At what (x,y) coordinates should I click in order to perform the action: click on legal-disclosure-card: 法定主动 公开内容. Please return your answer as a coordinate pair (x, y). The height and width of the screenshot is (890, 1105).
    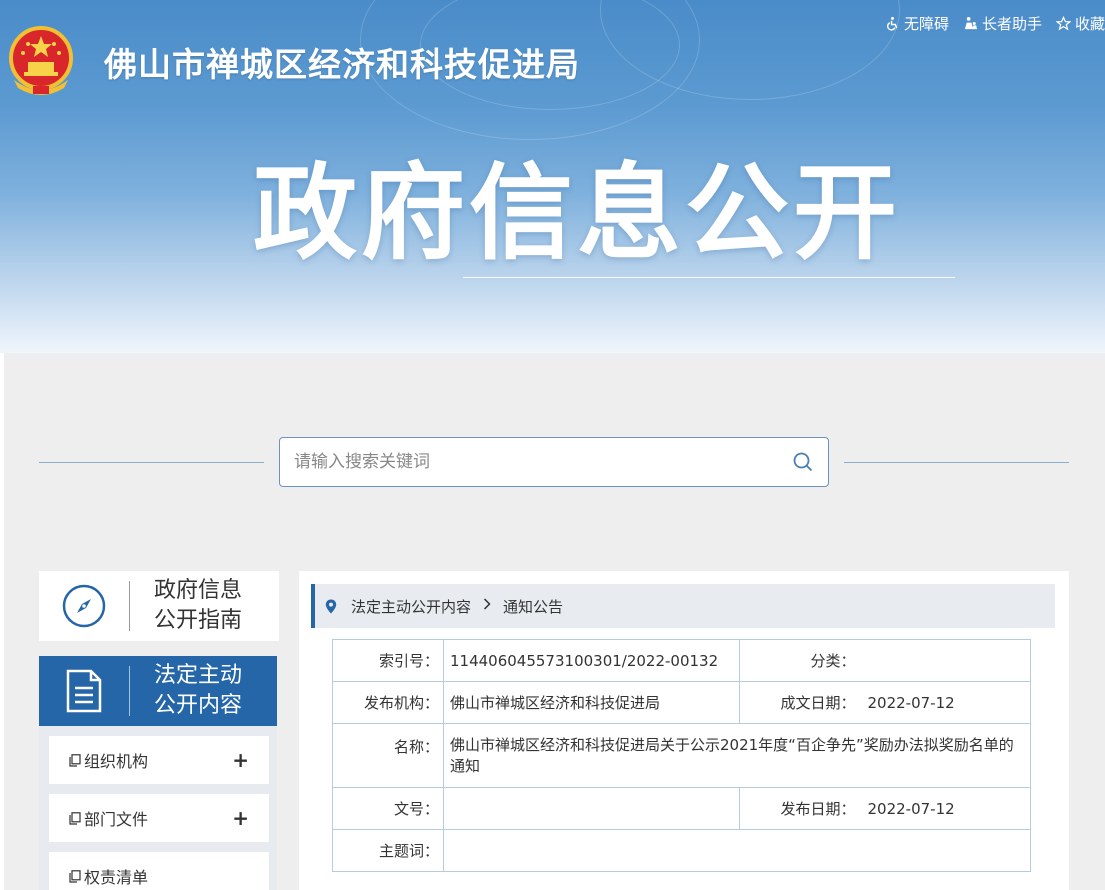
    Looking at the image, I should click on (158, 691).